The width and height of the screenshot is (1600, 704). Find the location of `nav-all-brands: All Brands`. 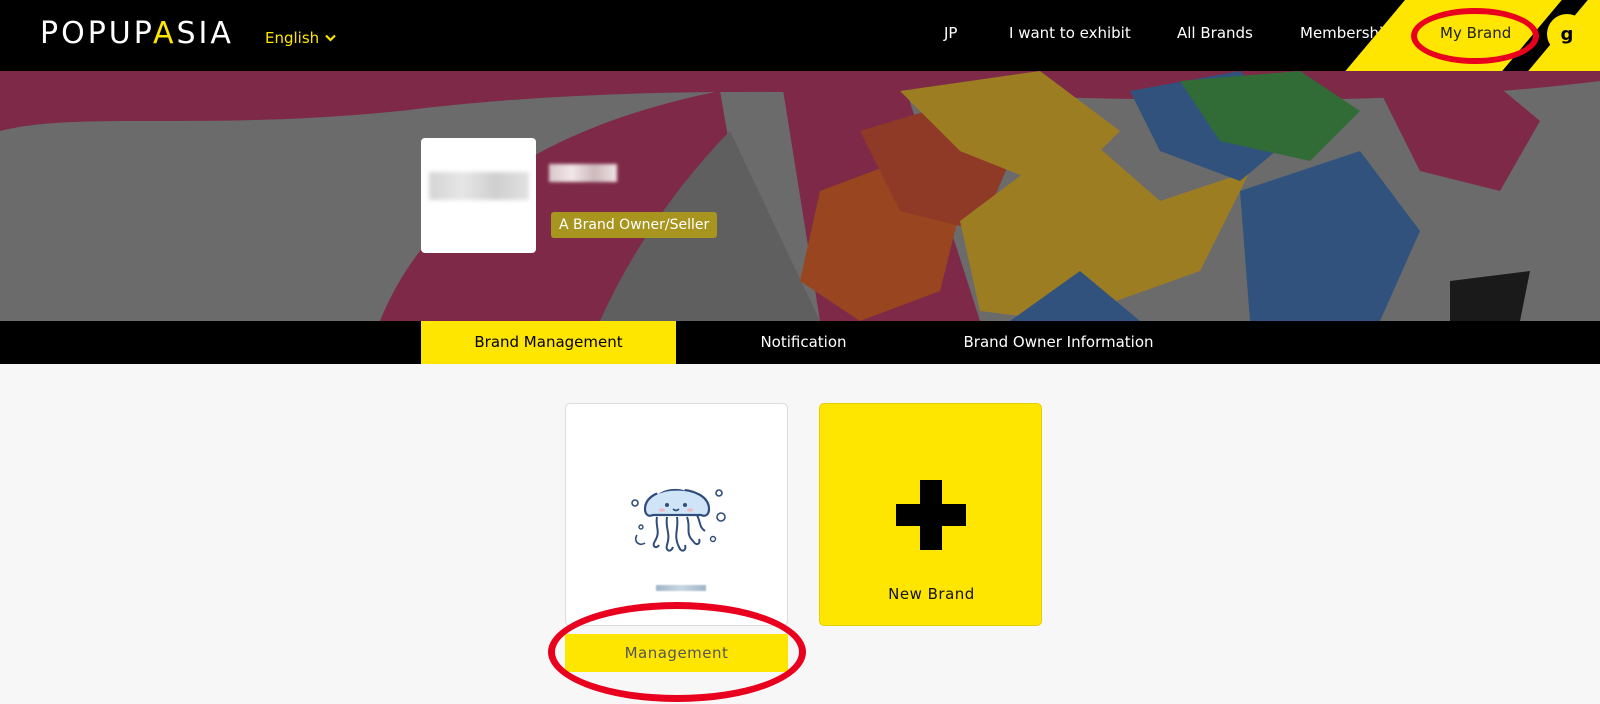

nav-all-brands: All Brands is located at coordinates (1215, 33).